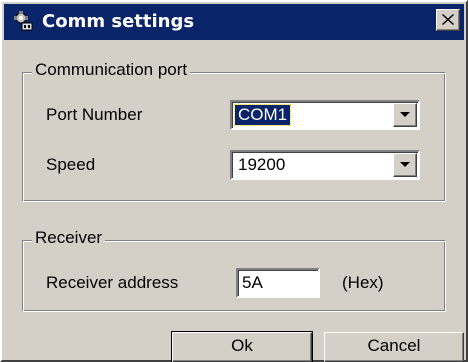 This screenshot has height=362, width=468. I want to click on port-number-dropdown-button, so click(405, 115).